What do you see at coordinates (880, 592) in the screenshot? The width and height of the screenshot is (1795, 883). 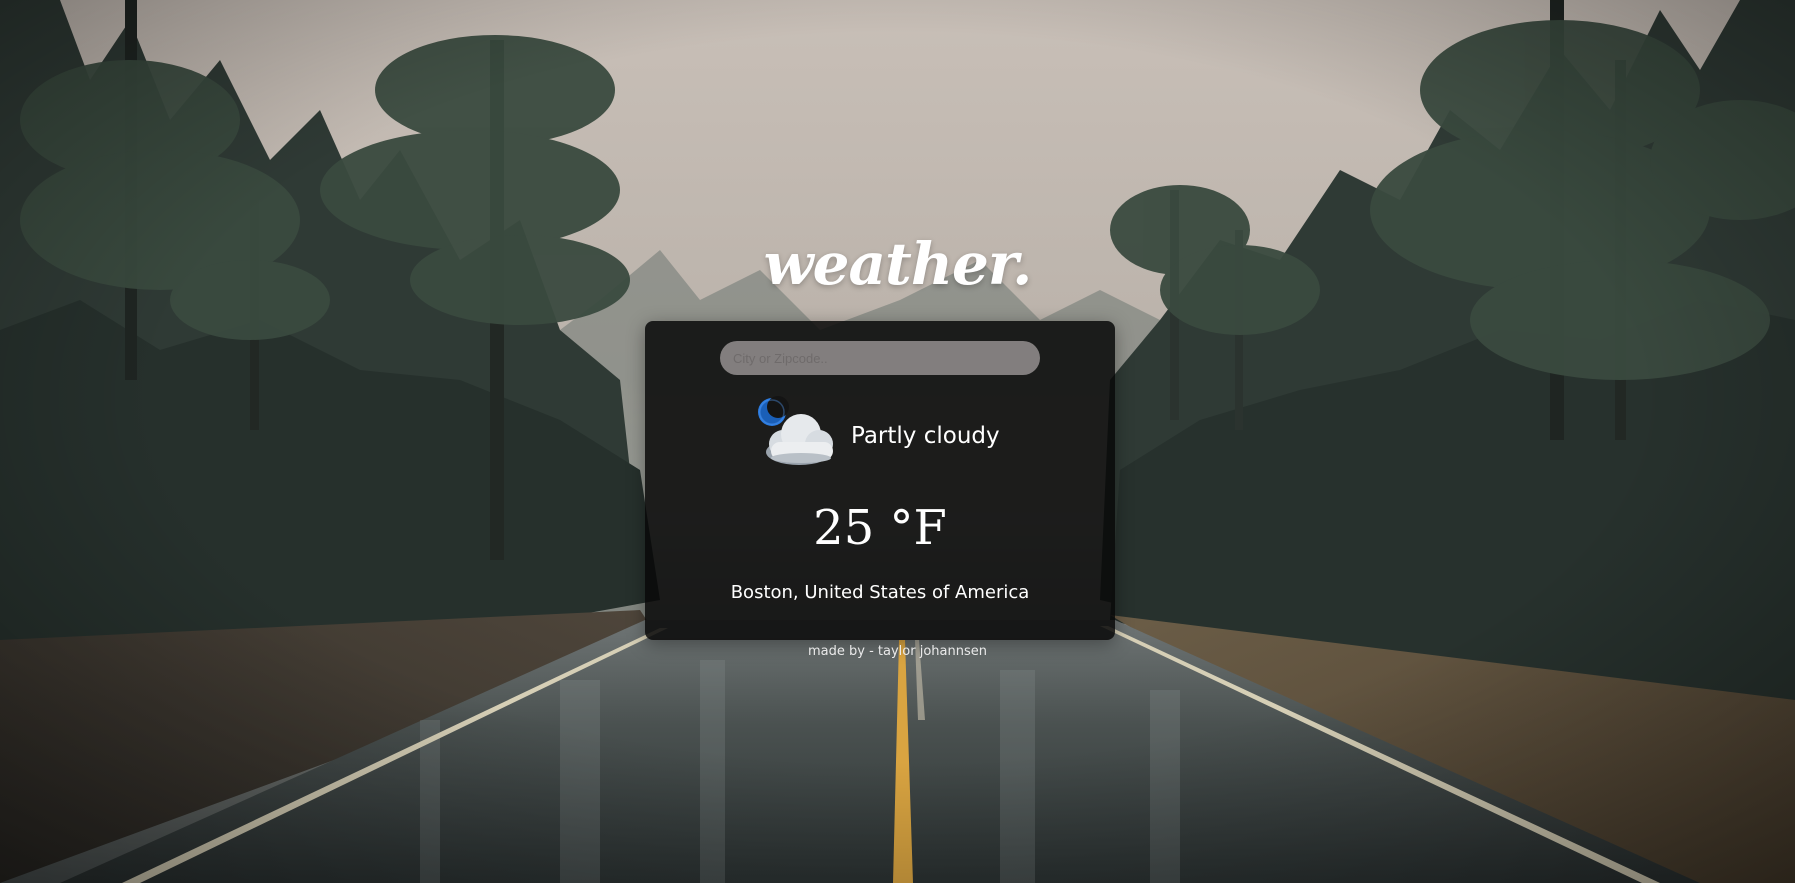 I see `location-text: Boston, United States of America` at bounding box center [880, 592].